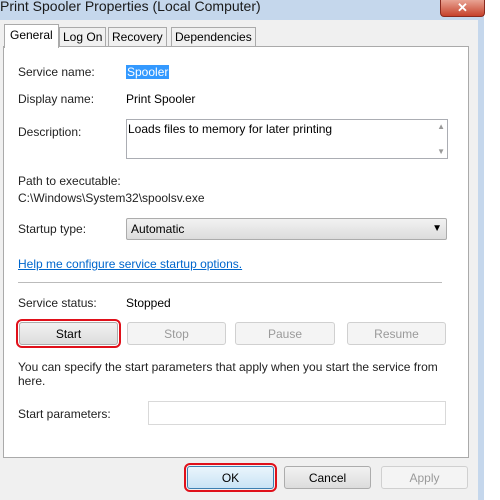  What do you see at coordinates (31, 36) in the screenshot?
I see `tab-general: General` at bounding box center [31, 36].